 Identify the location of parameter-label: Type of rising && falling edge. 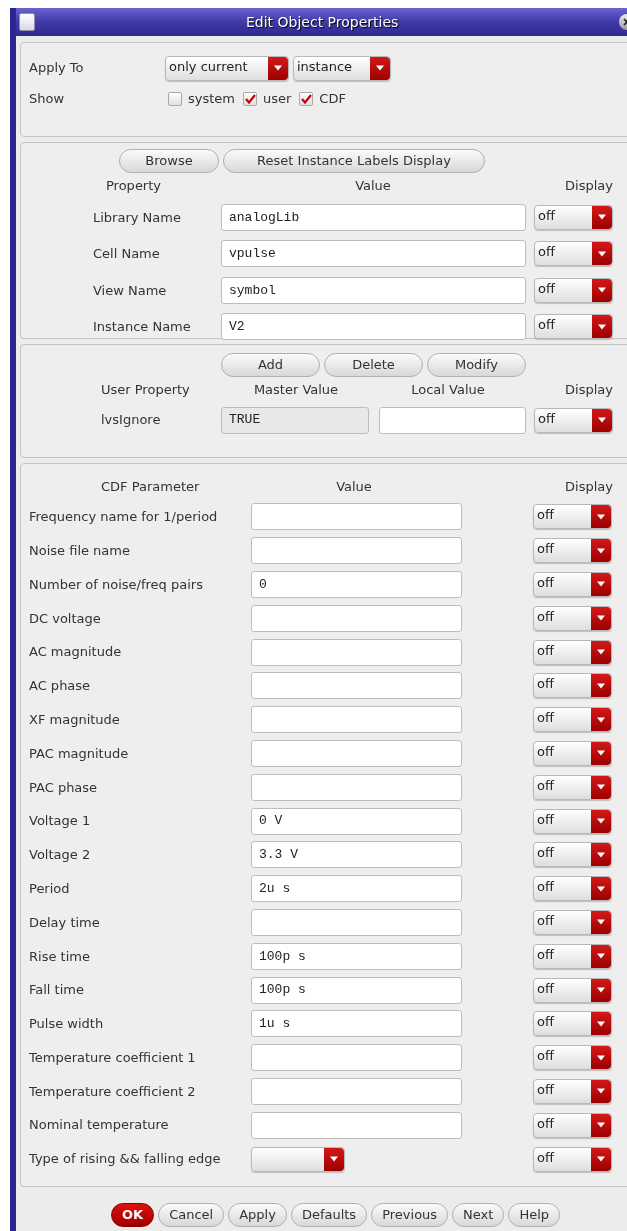
(125, 1159).